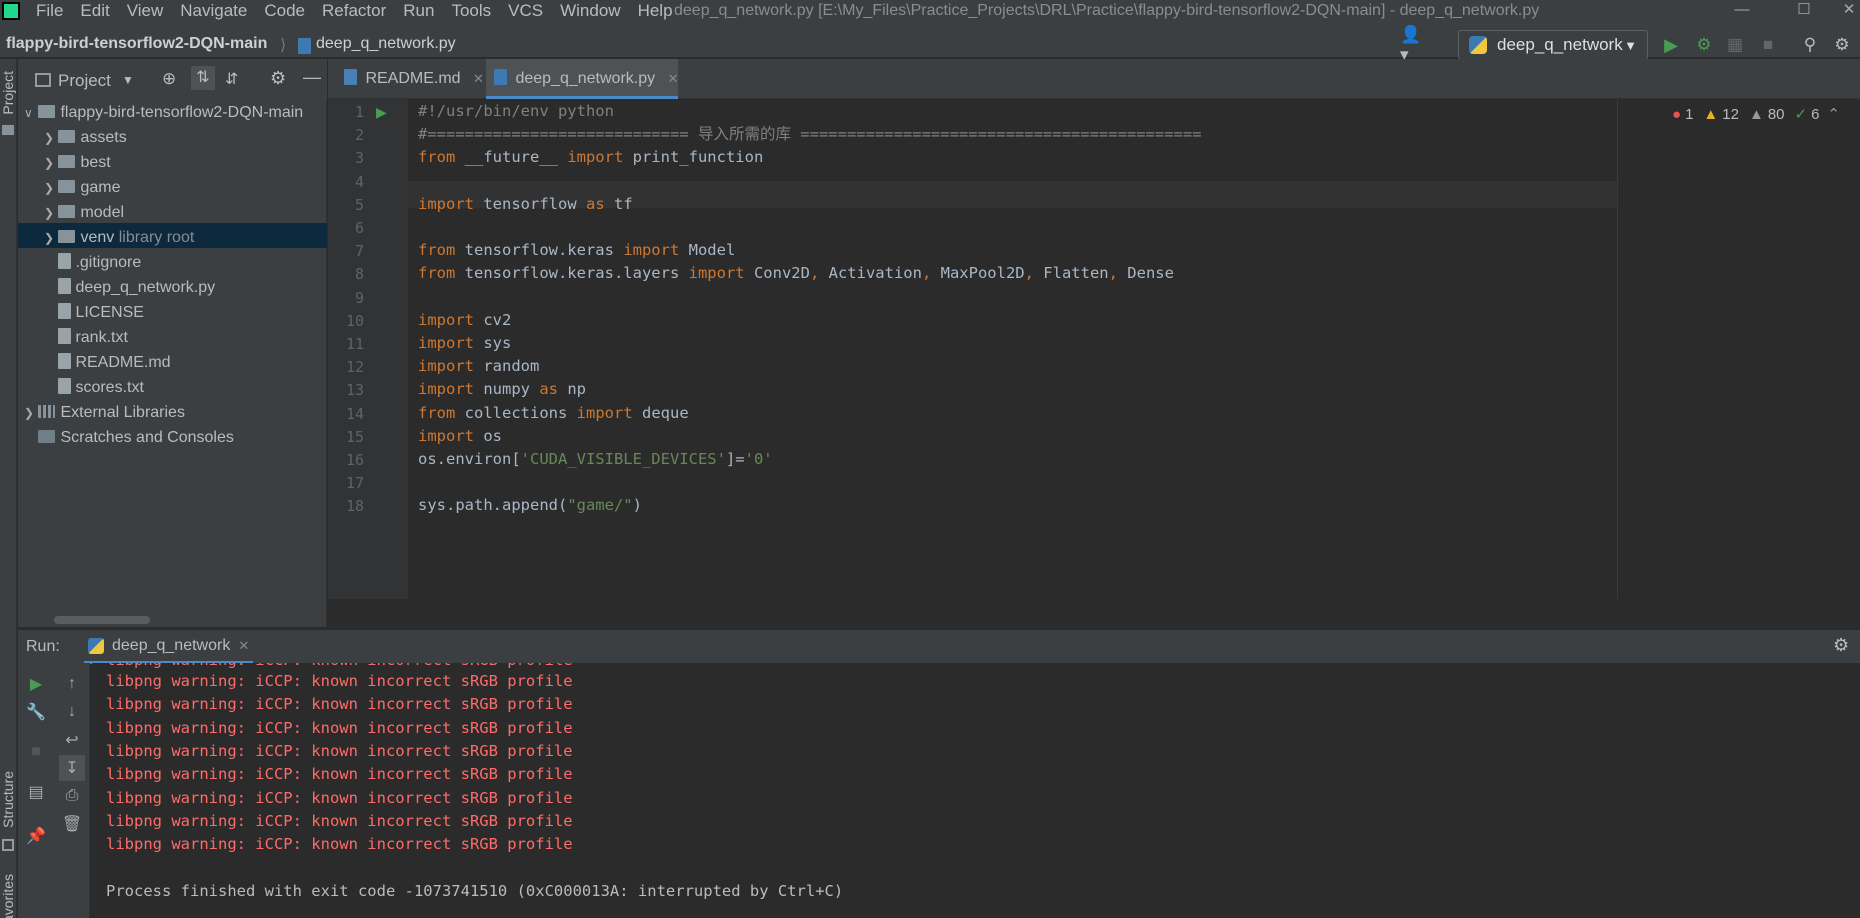 This screenshot has width=1860, height=918. Describe the element at coordinates (284, 11) in the screenshot. I see `menu-item-code: Code` at that location.